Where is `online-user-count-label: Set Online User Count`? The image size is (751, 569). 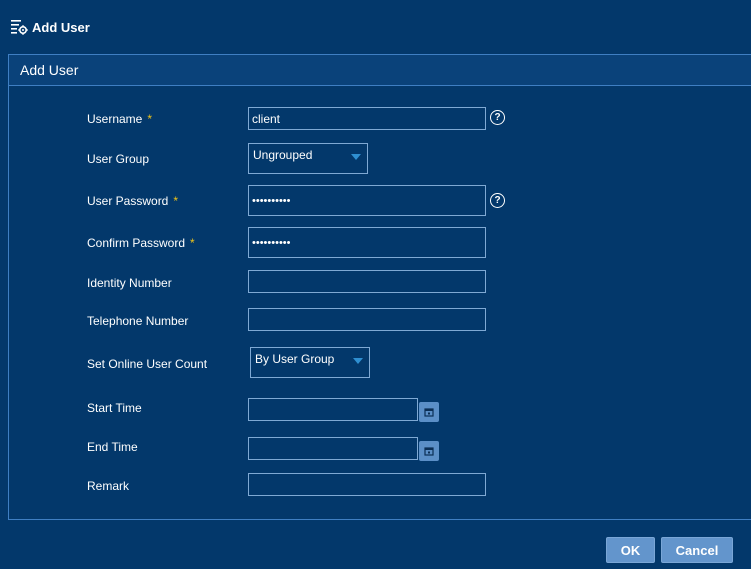 online-user-count-label: Set Online User Count is located at coordinates (147, 364).